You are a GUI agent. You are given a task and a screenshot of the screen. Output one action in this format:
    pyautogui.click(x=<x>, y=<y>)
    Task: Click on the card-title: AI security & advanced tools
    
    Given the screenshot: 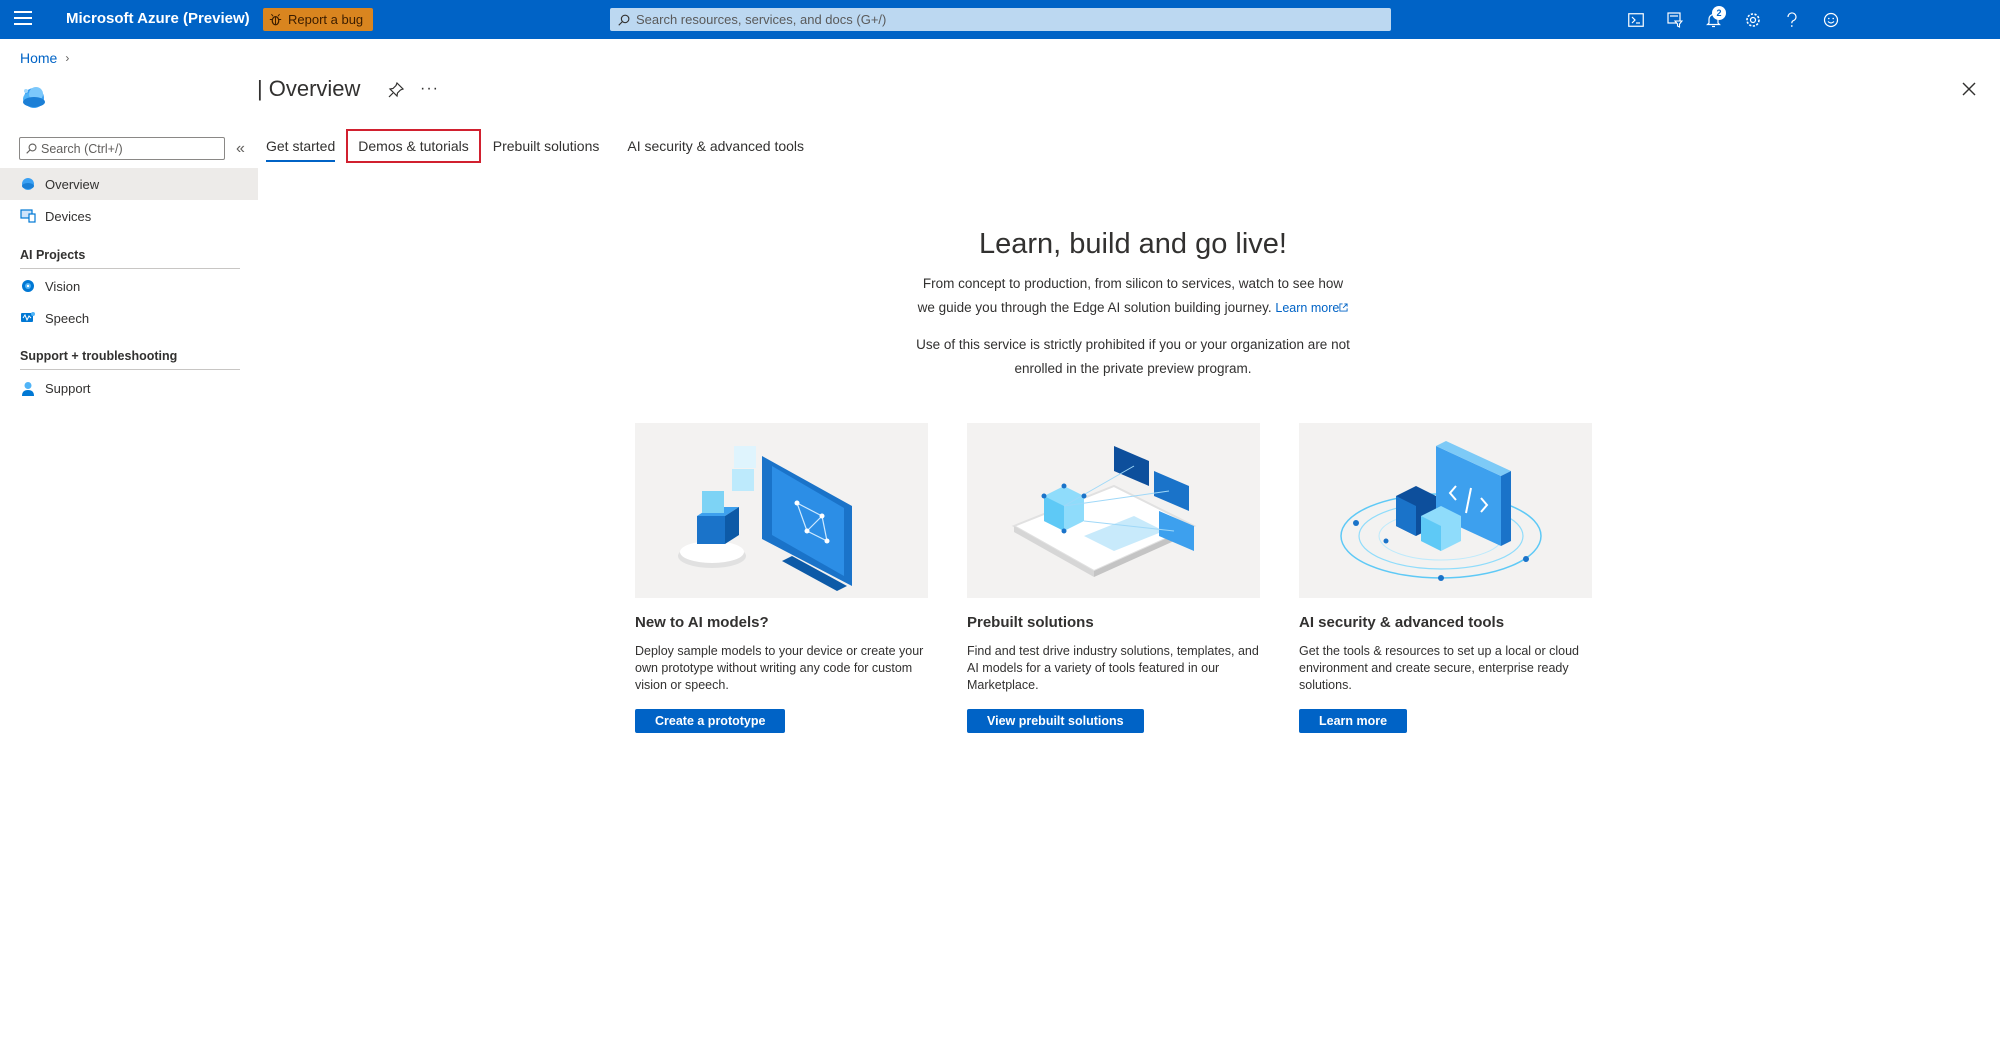 What is the action you would take?
    pyautogui.click(x=1402, y=622)
    